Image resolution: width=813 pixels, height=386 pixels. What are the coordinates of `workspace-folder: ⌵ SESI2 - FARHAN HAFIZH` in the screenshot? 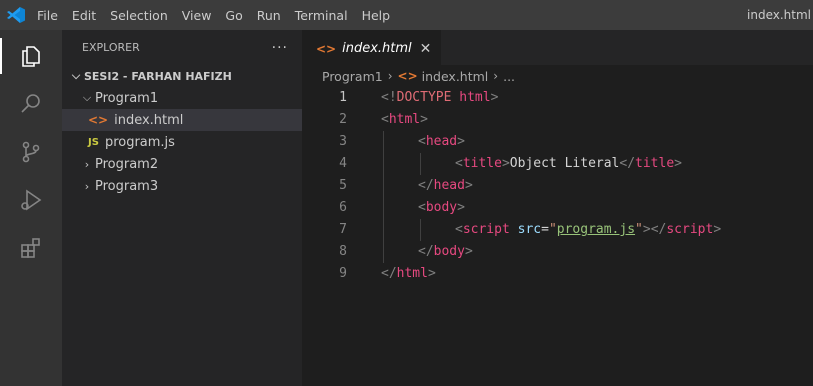 It's located at (182, 76).